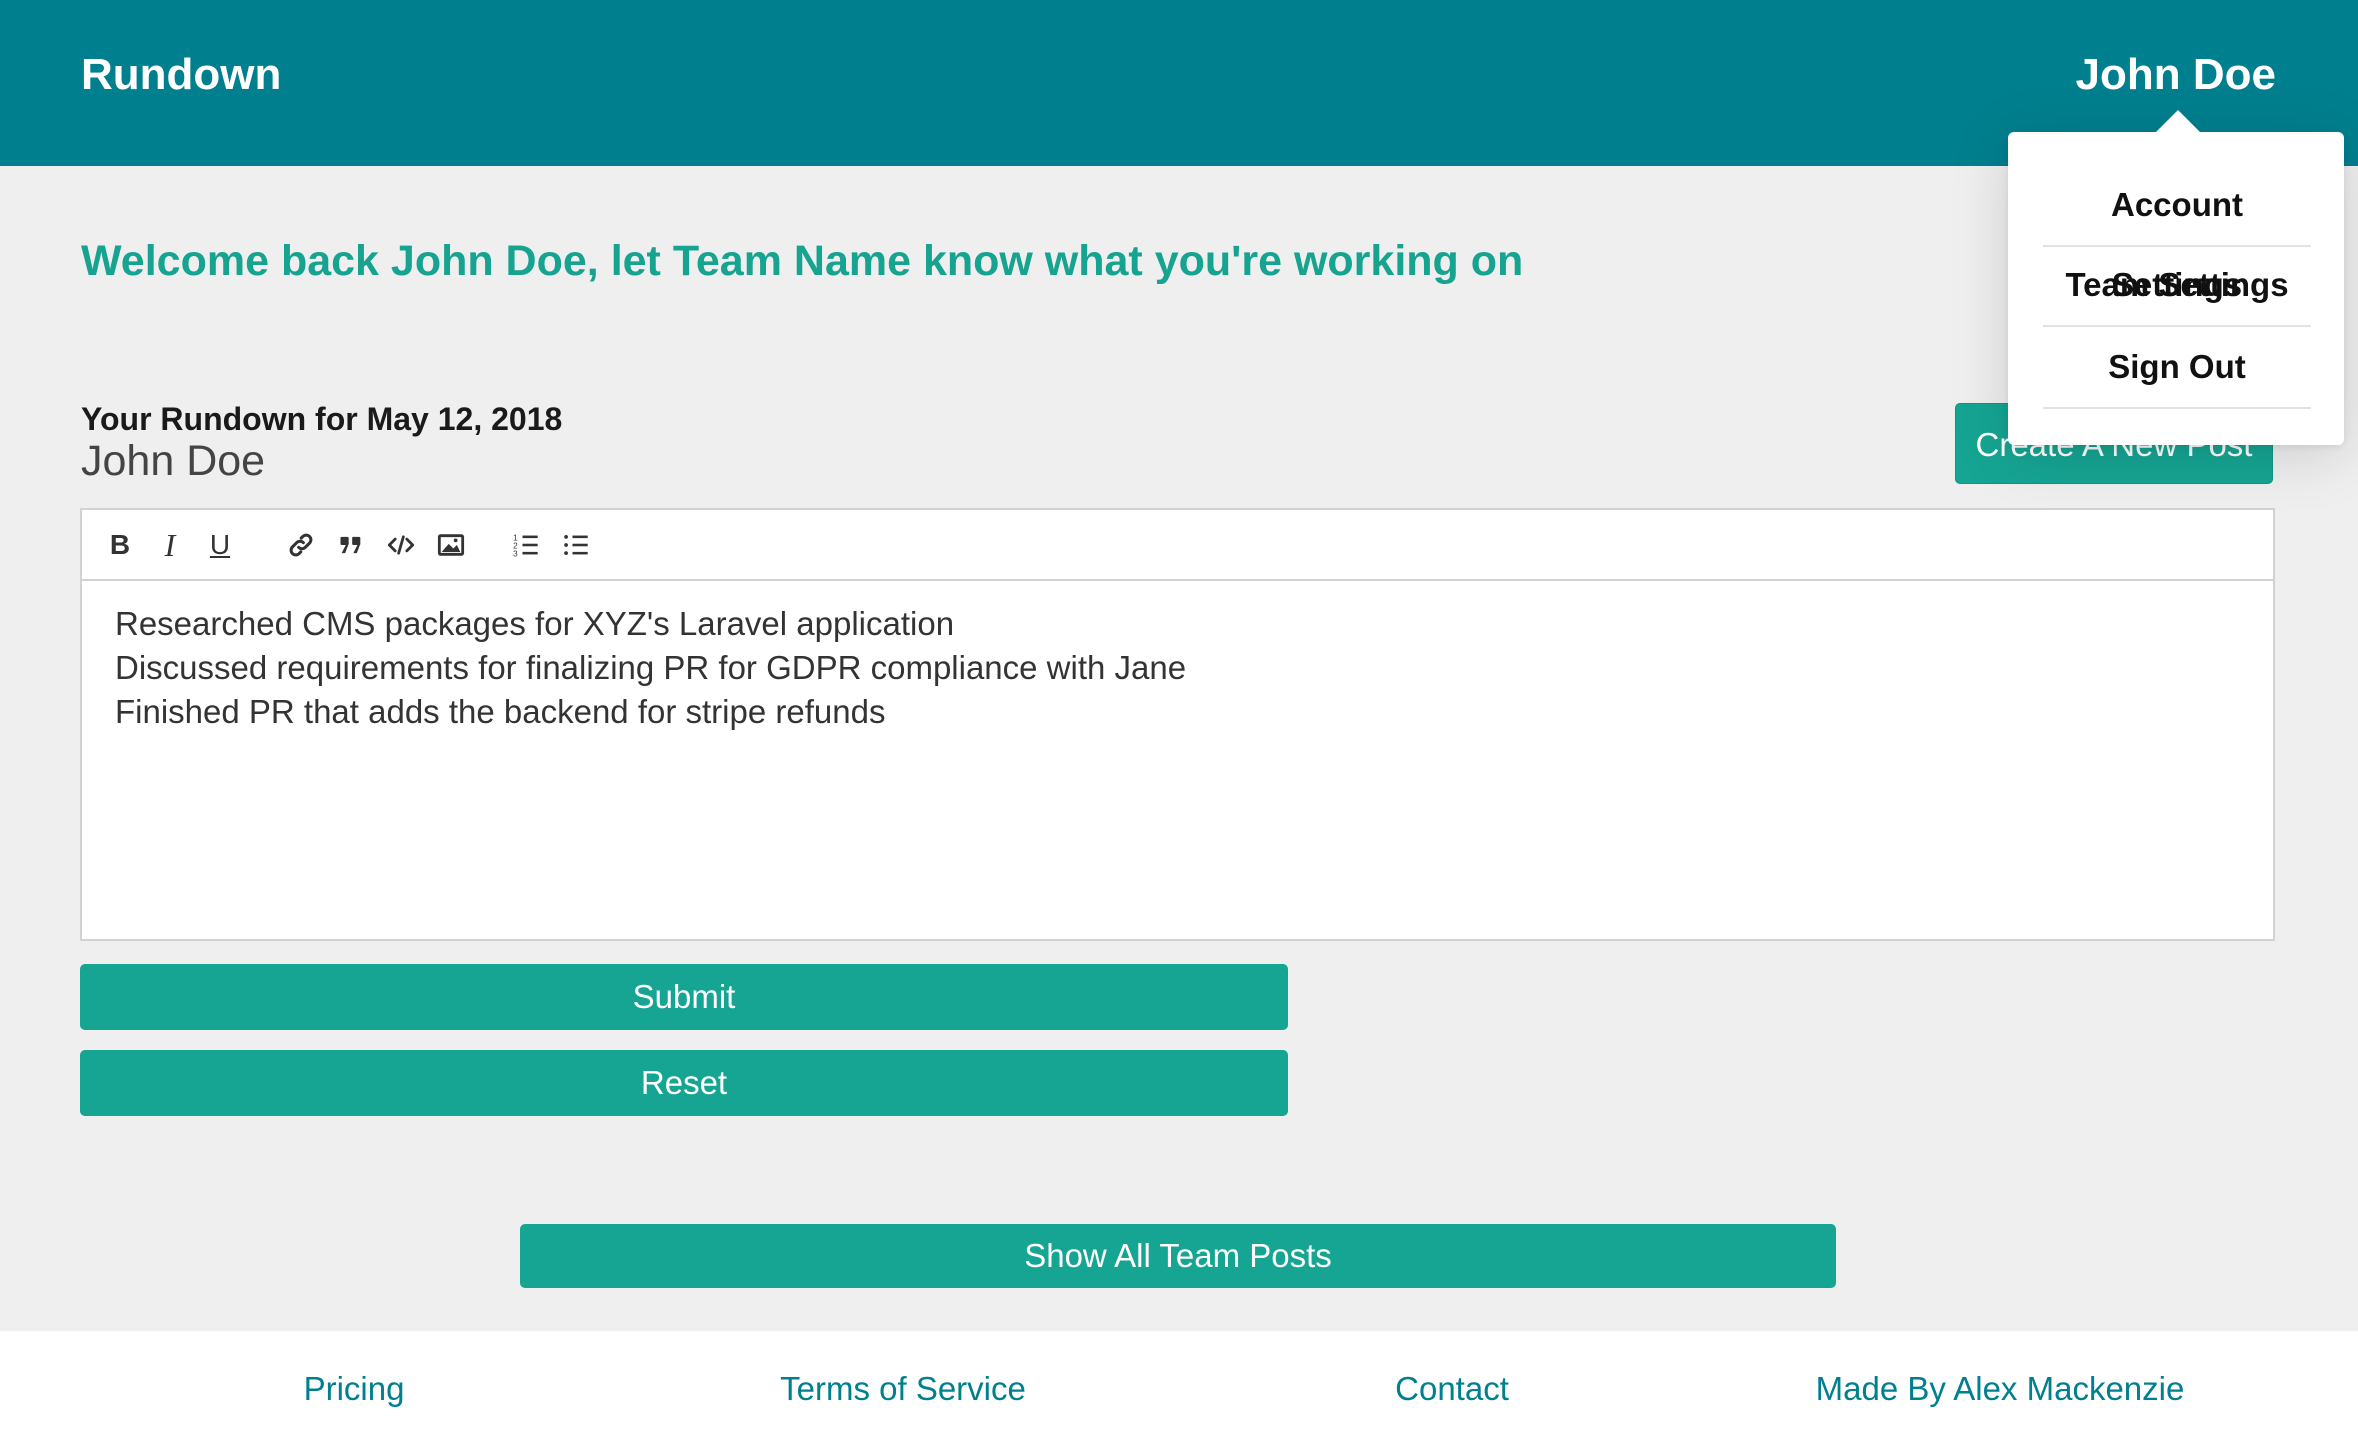  What do you see at coordinates (322, 419) in the screenshot?
I see `rundown-date-label: Your Rundown for May 12, 2018` at bounding box center [322, 419].